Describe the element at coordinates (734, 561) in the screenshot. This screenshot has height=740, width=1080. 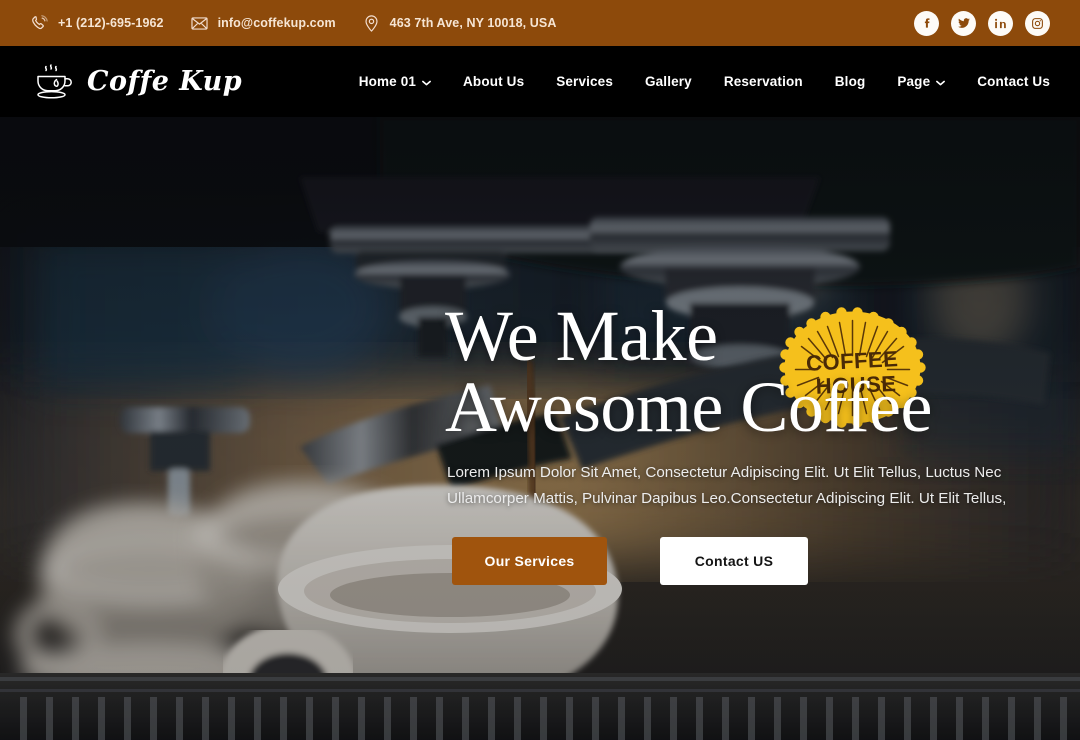
I see `contact-us-button: Contact US` at that location.